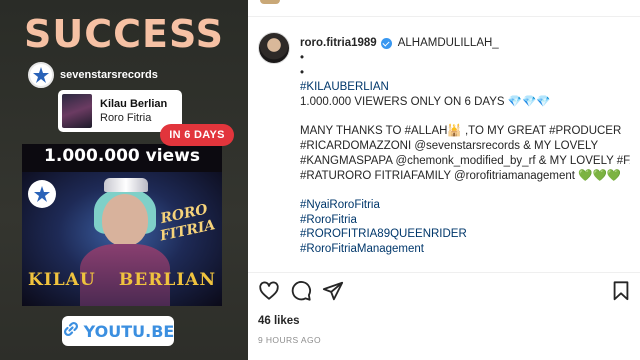 The height and width of the screenshot is (360, 640). What do you see at coordinates (124, 34) in the screenshot?
I see `story-title: SUCCESS` at bounding box center [124, 34].